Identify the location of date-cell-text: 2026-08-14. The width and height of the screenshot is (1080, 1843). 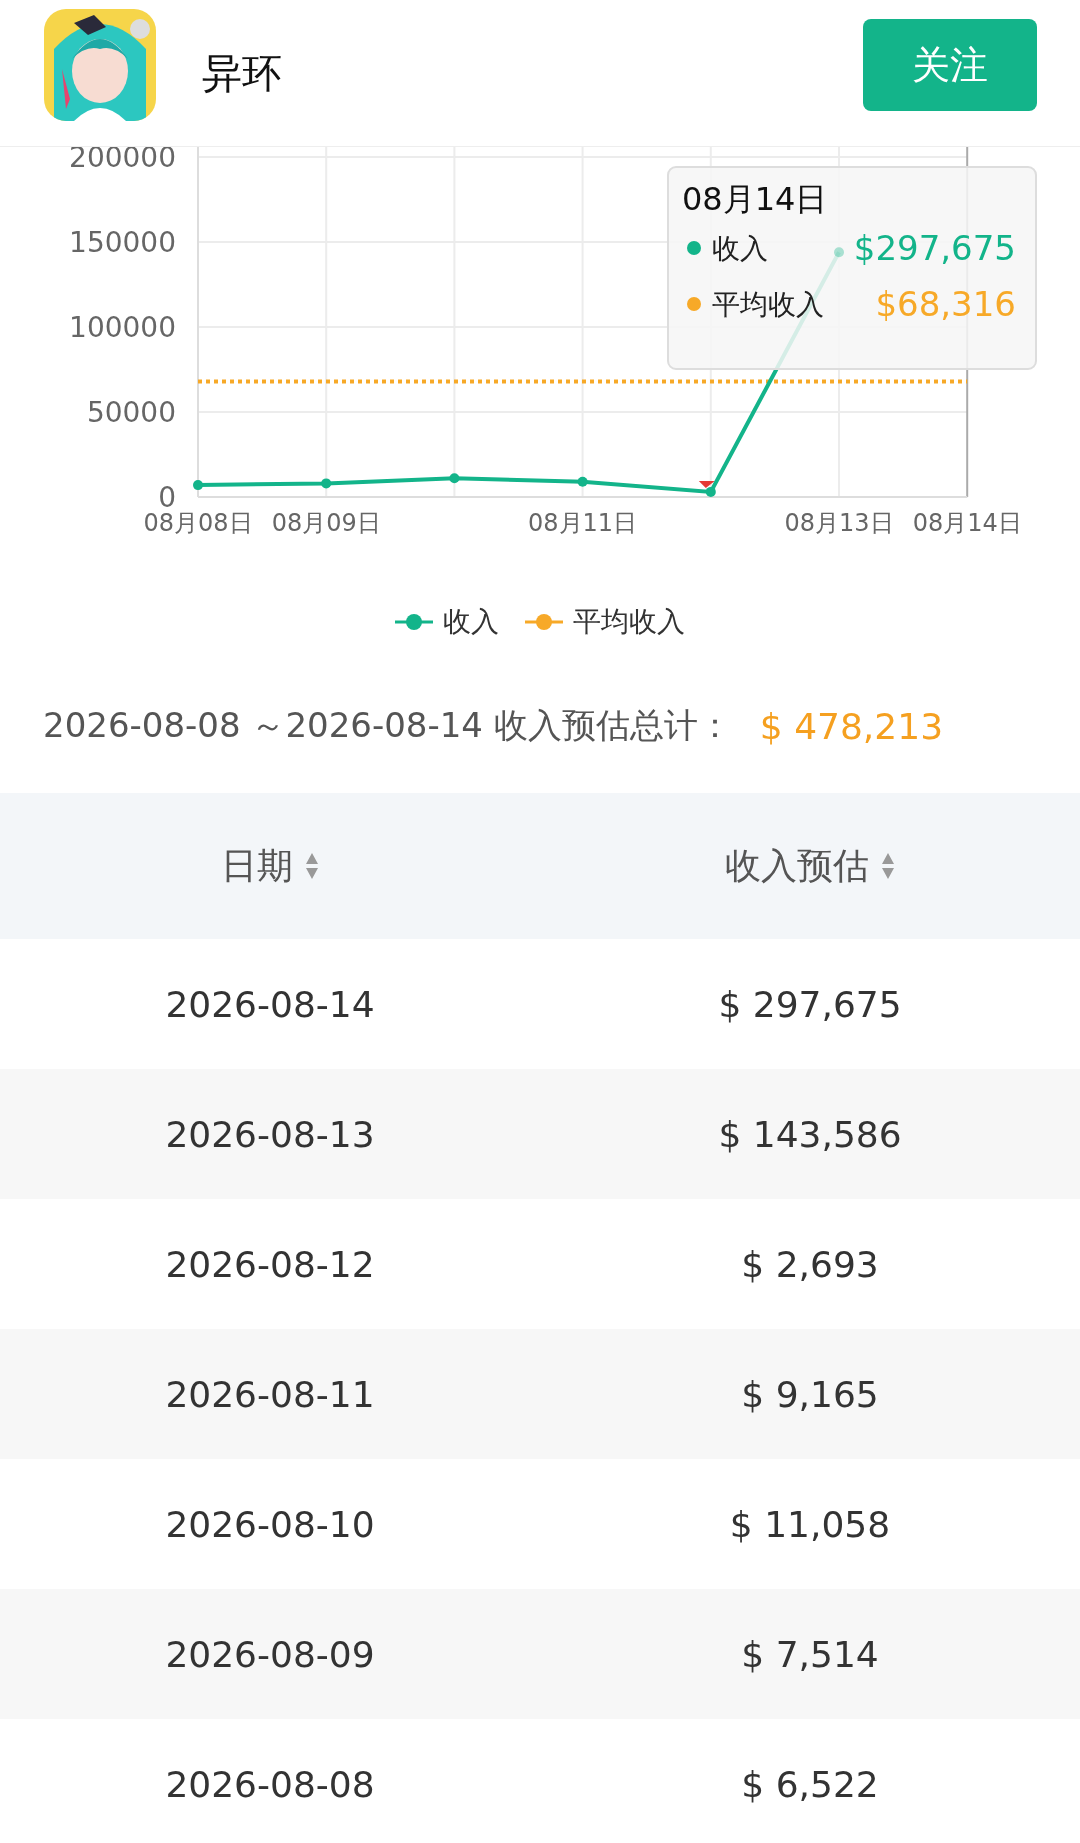
(270, 1004).